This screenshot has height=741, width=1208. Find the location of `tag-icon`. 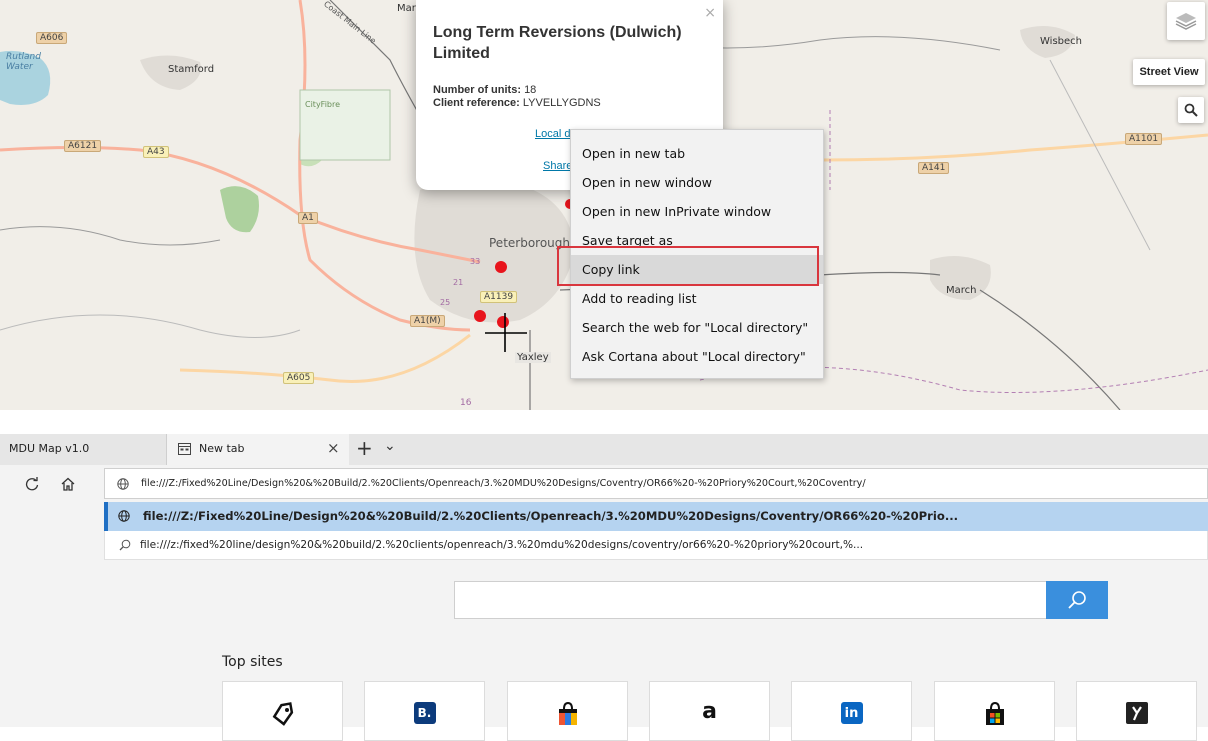

tag-icon is located at coordinates (282, 714).